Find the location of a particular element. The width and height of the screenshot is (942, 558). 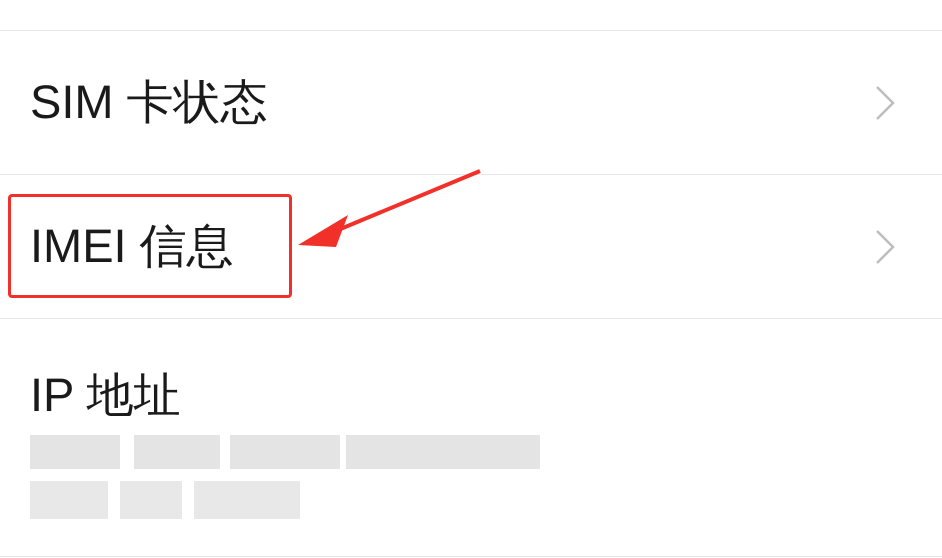

item-label: IP 地址 is located at coordinates (105, 394).